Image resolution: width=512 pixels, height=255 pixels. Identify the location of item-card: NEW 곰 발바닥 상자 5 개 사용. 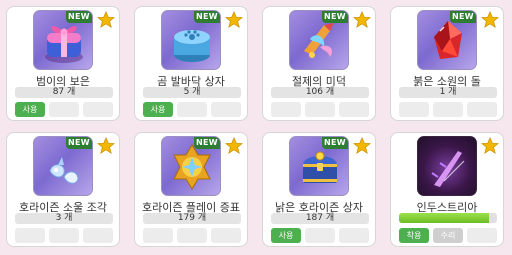
(191, 63).